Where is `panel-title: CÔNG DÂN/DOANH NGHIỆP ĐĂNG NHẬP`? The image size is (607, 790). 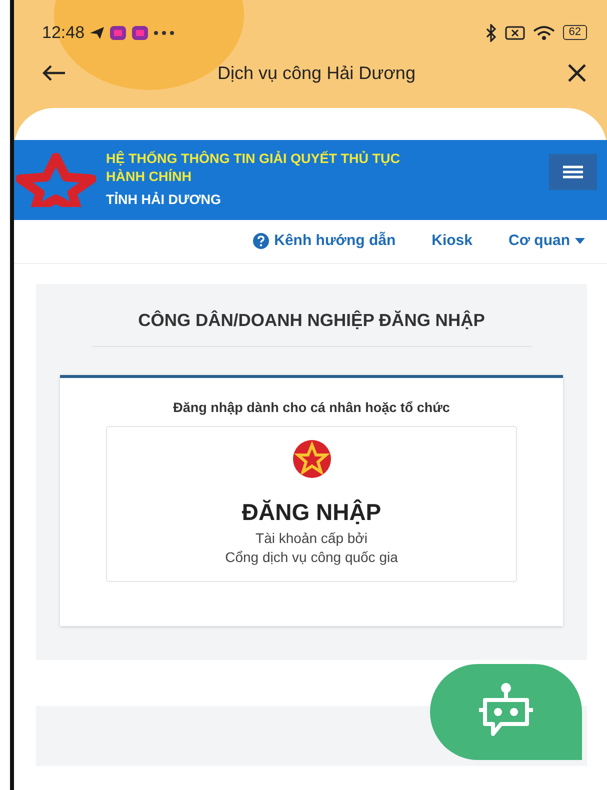
panel-title: CÔNG DÂN/DOANH NGHIỆP ĐĂNG NHẬP is located at coordinates (312, 328).